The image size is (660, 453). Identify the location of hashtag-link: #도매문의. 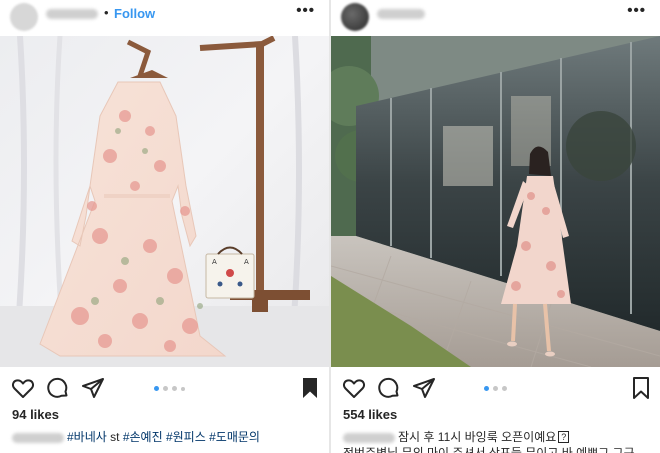
(234, 437).